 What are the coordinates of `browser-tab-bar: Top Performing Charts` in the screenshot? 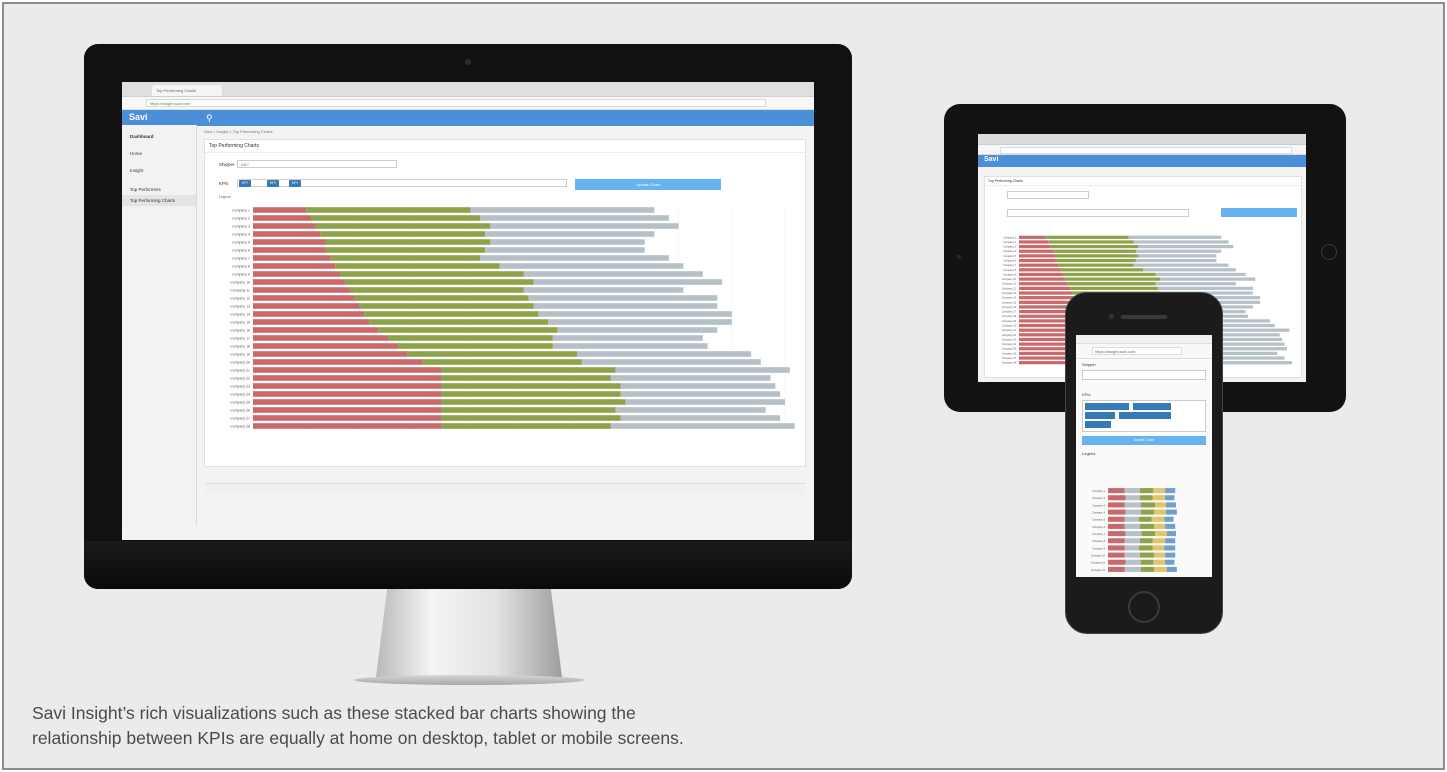 It's located at (468, 89).